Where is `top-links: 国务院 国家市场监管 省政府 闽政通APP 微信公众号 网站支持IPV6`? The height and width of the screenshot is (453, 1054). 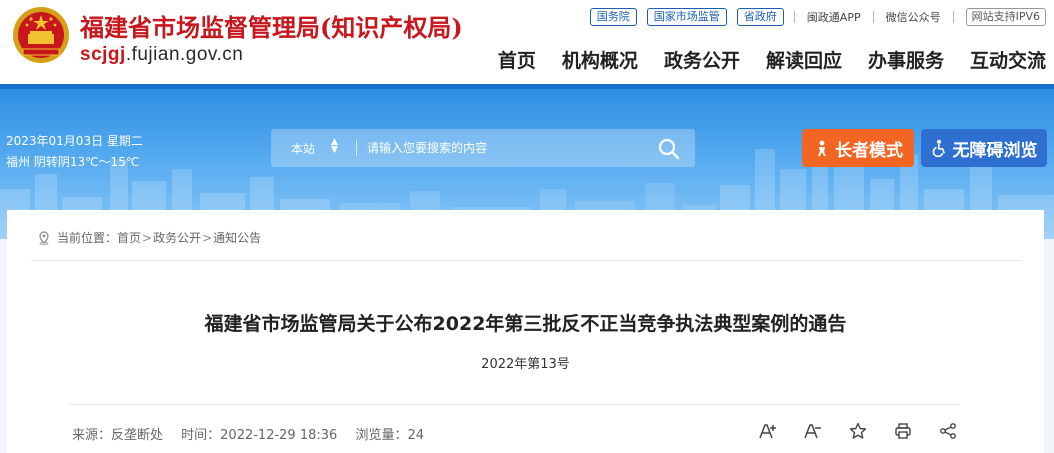
top-links: 国务院 国家市场监管 省政府 闽政通APP 微信公众号 网站支持IPV6 is located at coordinates (821, 17).